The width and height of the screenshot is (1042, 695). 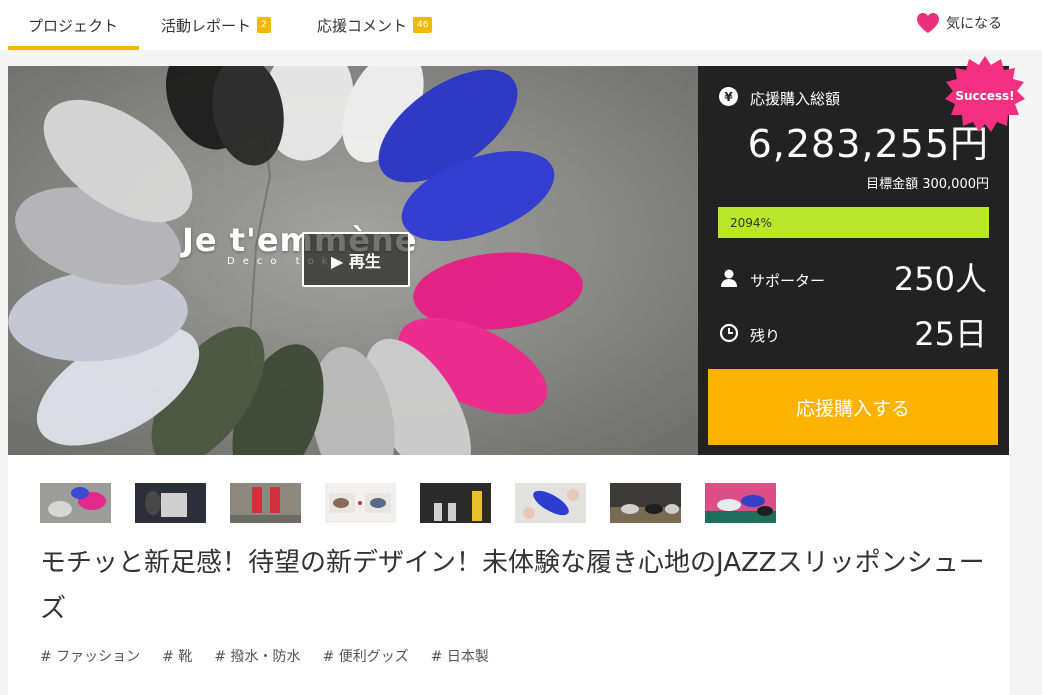 What do you see at coordinates (257, 656) in the screenshot?
I see `tag-link: # 撥水・防水` at bounding box center [257, 656].